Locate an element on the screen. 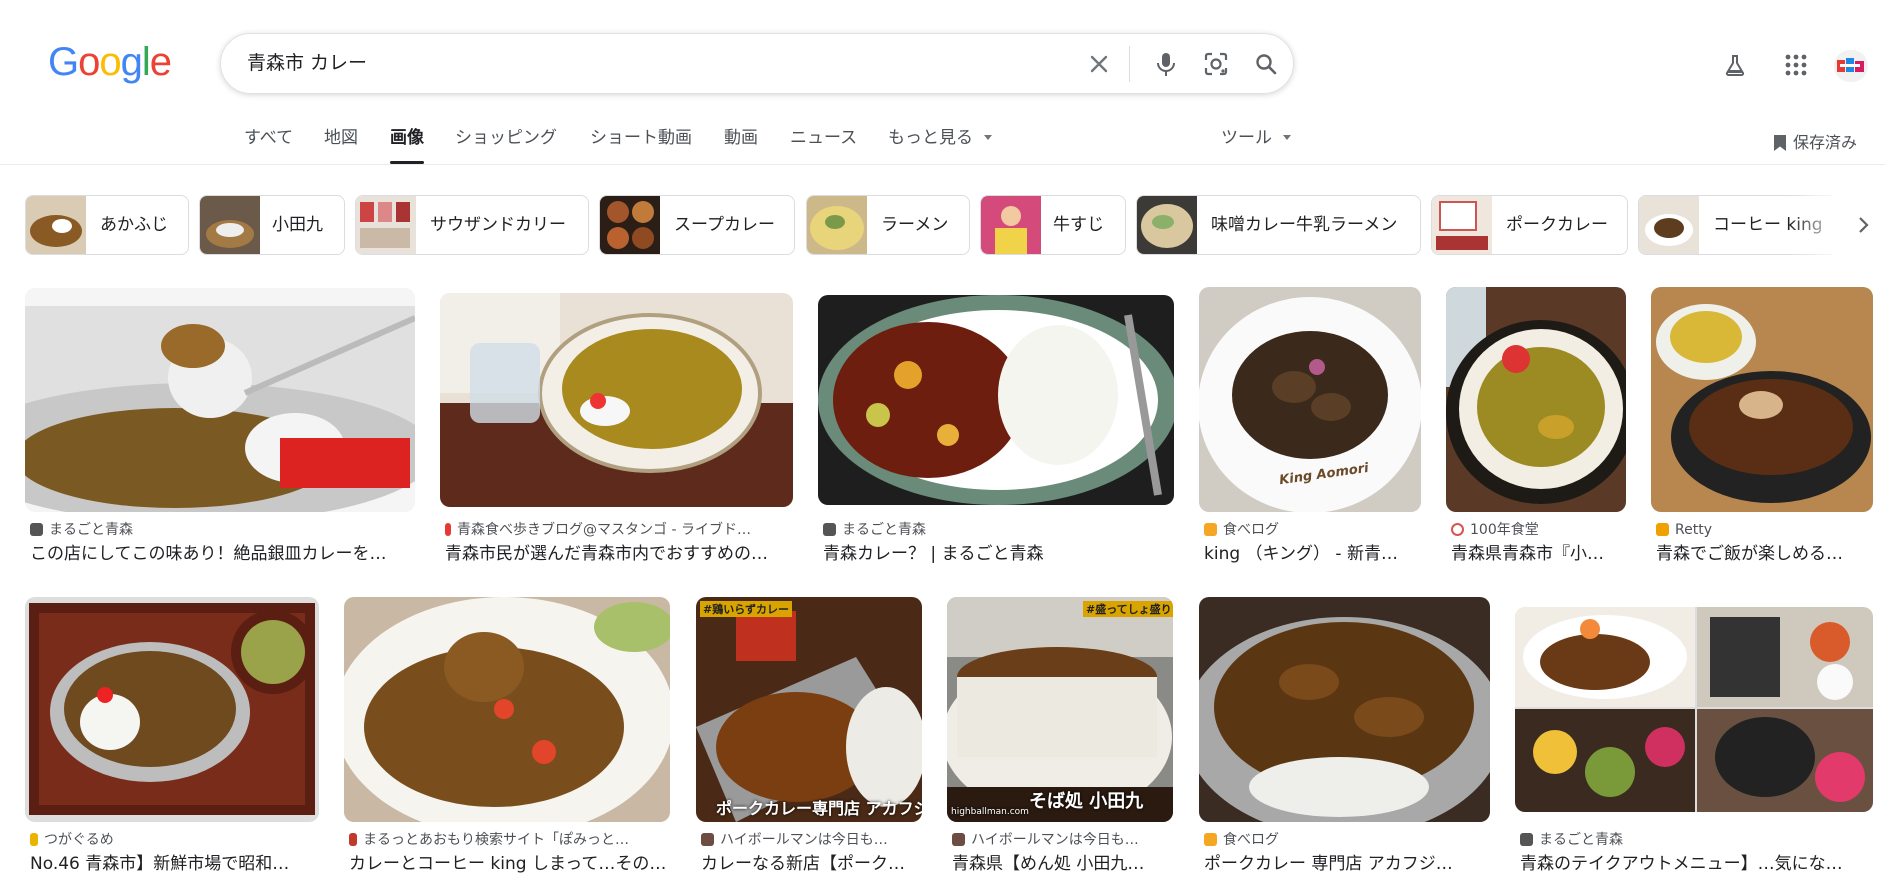 Image resolution: width=1885 pixels, height=876 pixels. chip-label: 味噌カレー牛乳ラーメン is located at coordinates (1304, 225).